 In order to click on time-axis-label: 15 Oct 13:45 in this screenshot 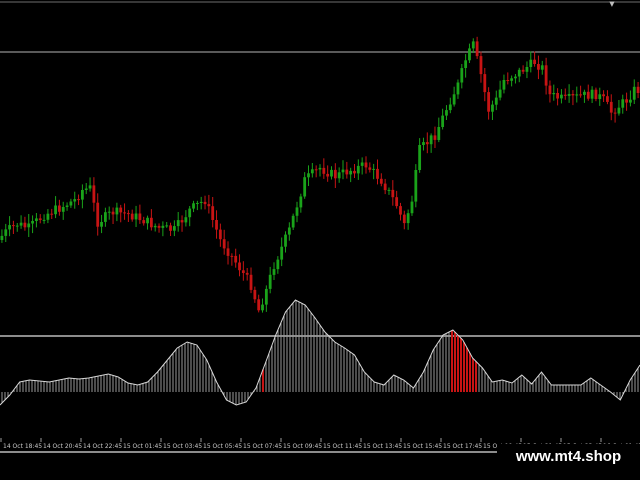, I will do `click(382, 446)`.